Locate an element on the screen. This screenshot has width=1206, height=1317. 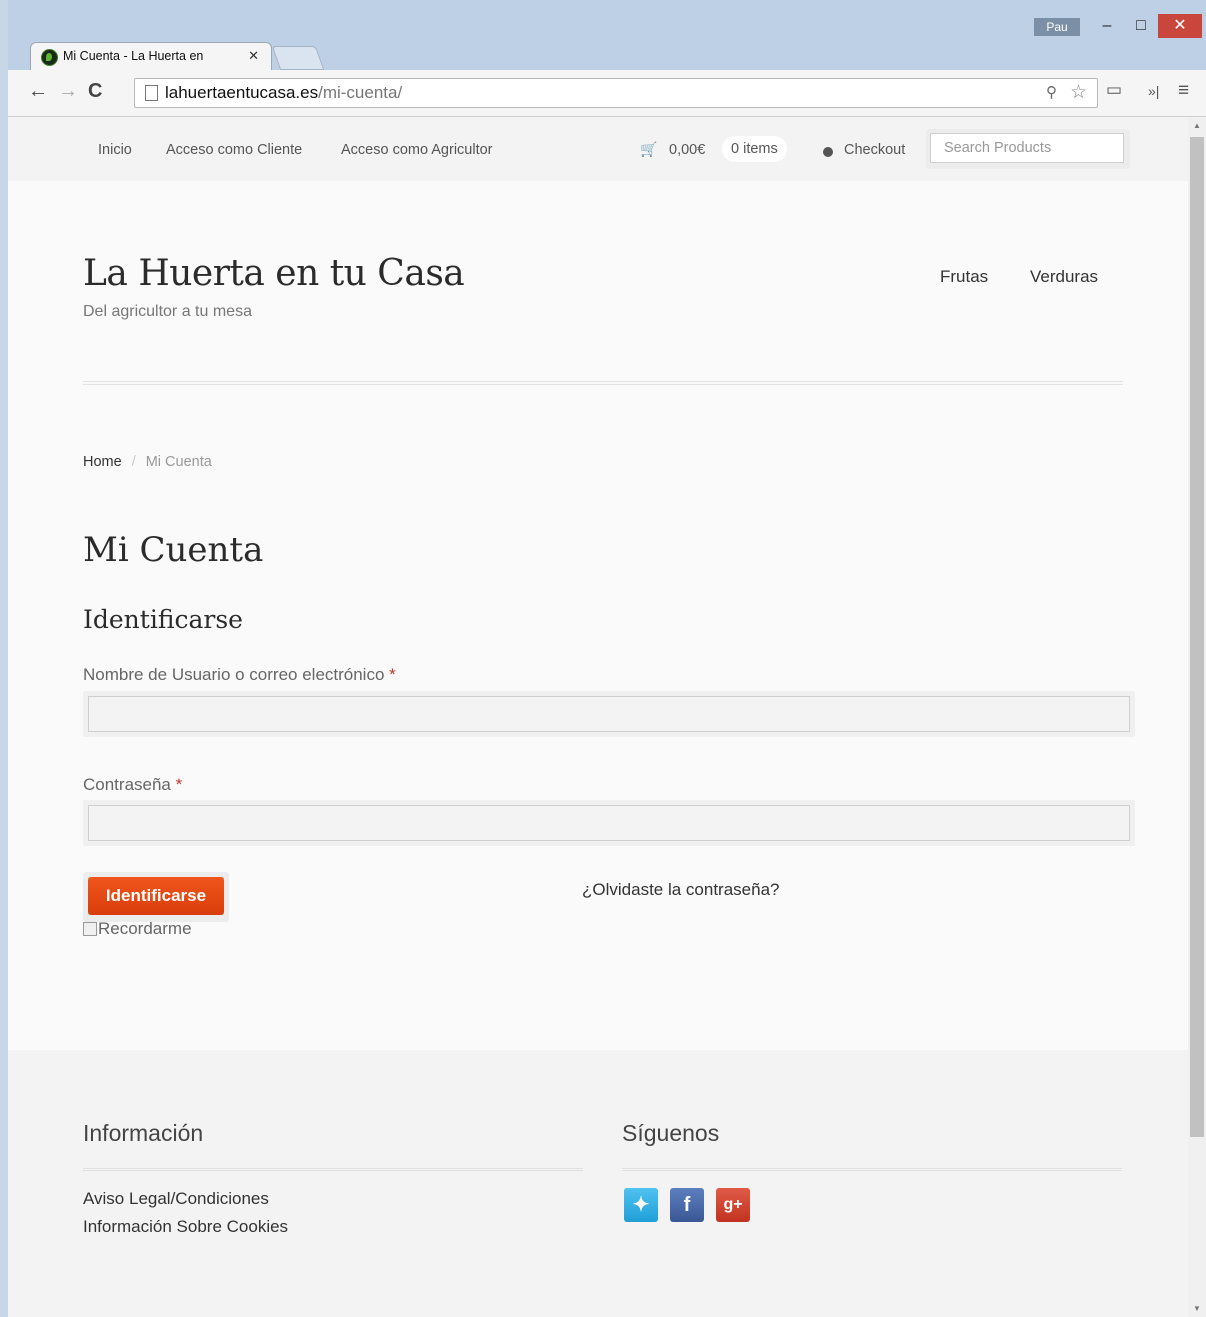
nav-link-agricultor: Acceso como Agricultor is located at coordinates (417, 150).